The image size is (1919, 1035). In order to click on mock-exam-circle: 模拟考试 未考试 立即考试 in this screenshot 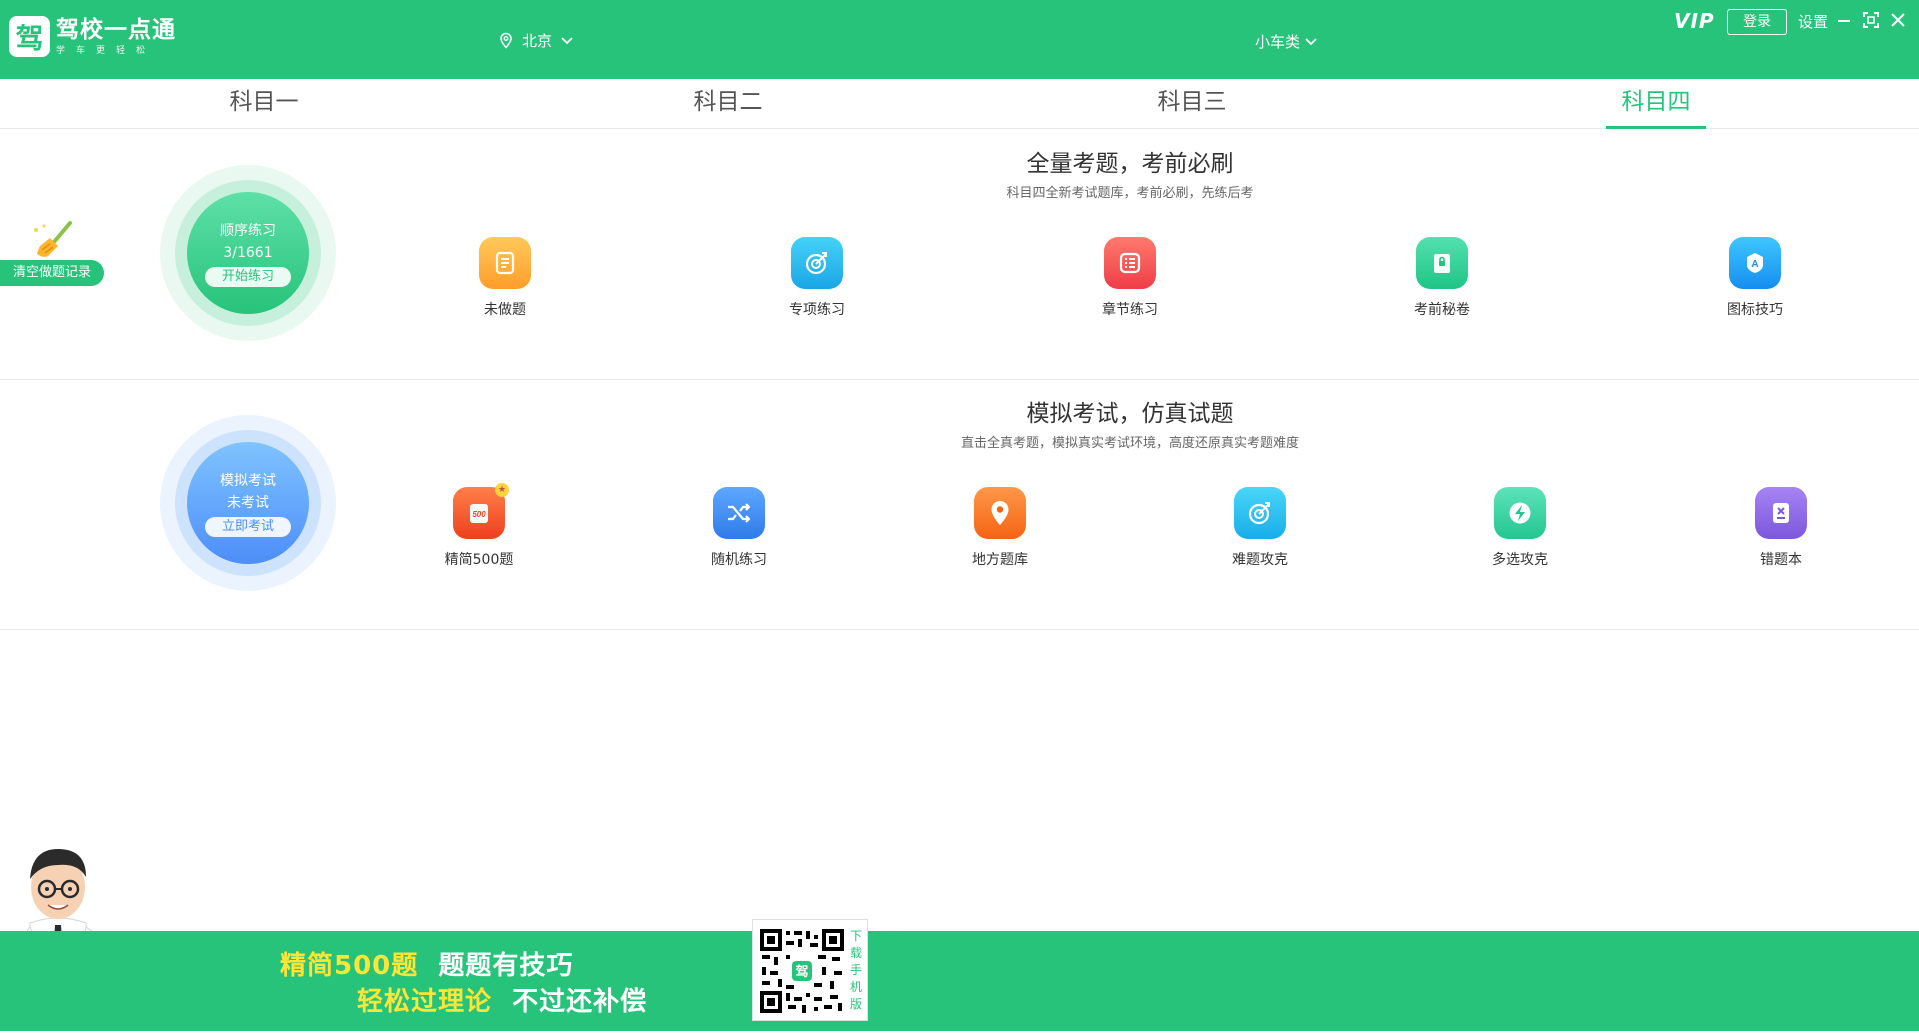, I will do `click(248, 503)`.